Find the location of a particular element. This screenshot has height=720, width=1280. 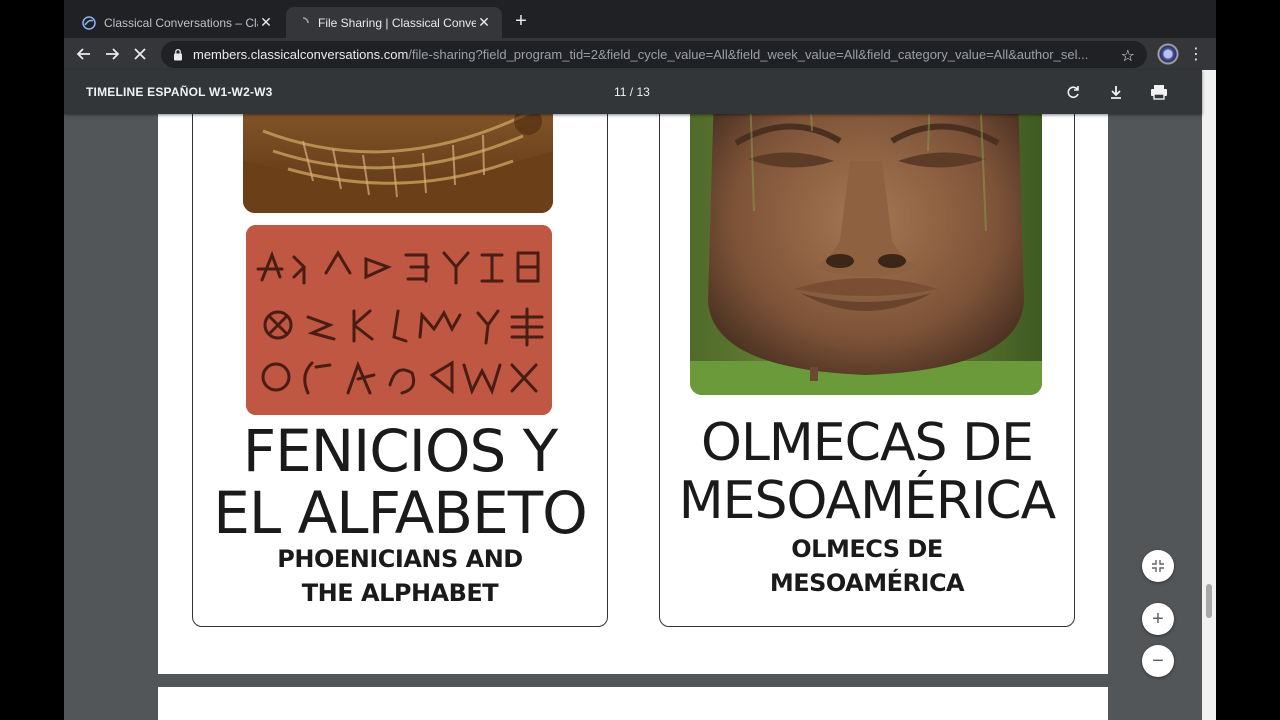

bookmark-star-icon: ☆ is located at coordinates (1128, 56).